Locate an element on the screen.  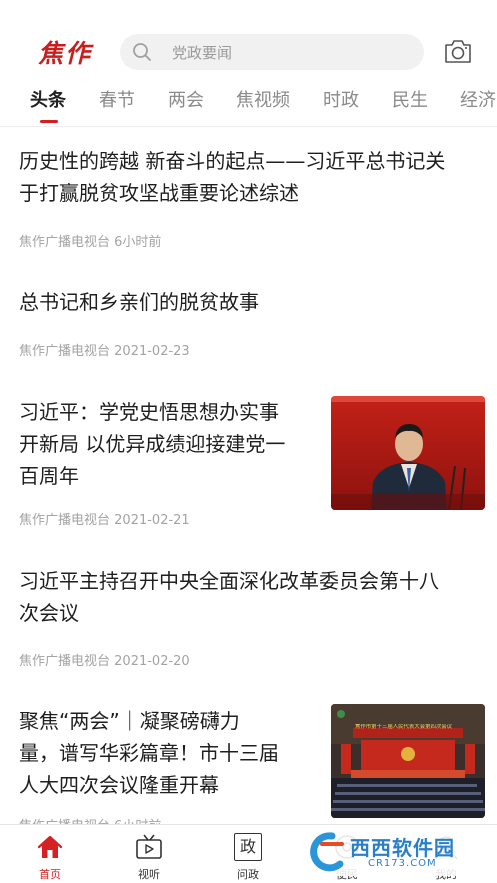
congress-hall-scene is located at coordinates (408, 761).